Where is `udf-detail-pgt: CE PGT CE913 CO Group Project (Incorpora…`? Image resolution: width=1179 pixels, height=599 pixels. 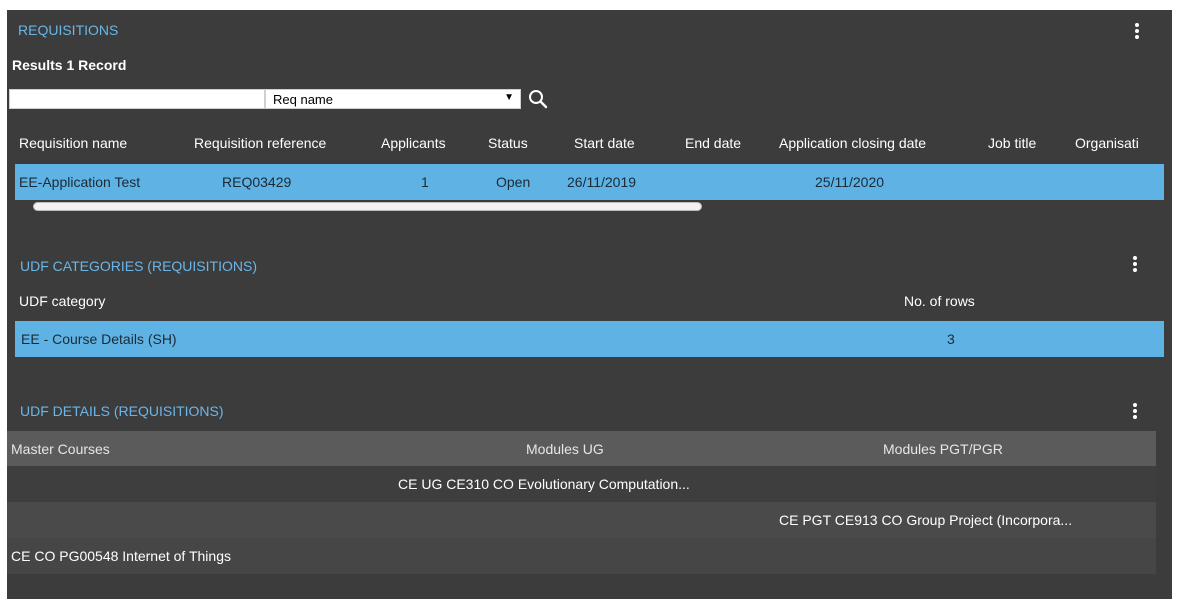 udf-detail-pgt: CE PGT CE913 CO Group Project (Incorpora… is located at coordinates (926, 520).